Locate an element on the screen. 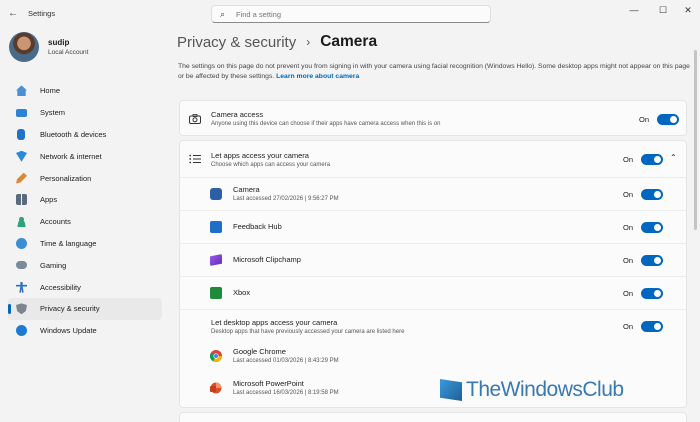 The image size is (700, 422). sidebar-item-privacy-security: Privacy & security is located at coordinates (85, 308).